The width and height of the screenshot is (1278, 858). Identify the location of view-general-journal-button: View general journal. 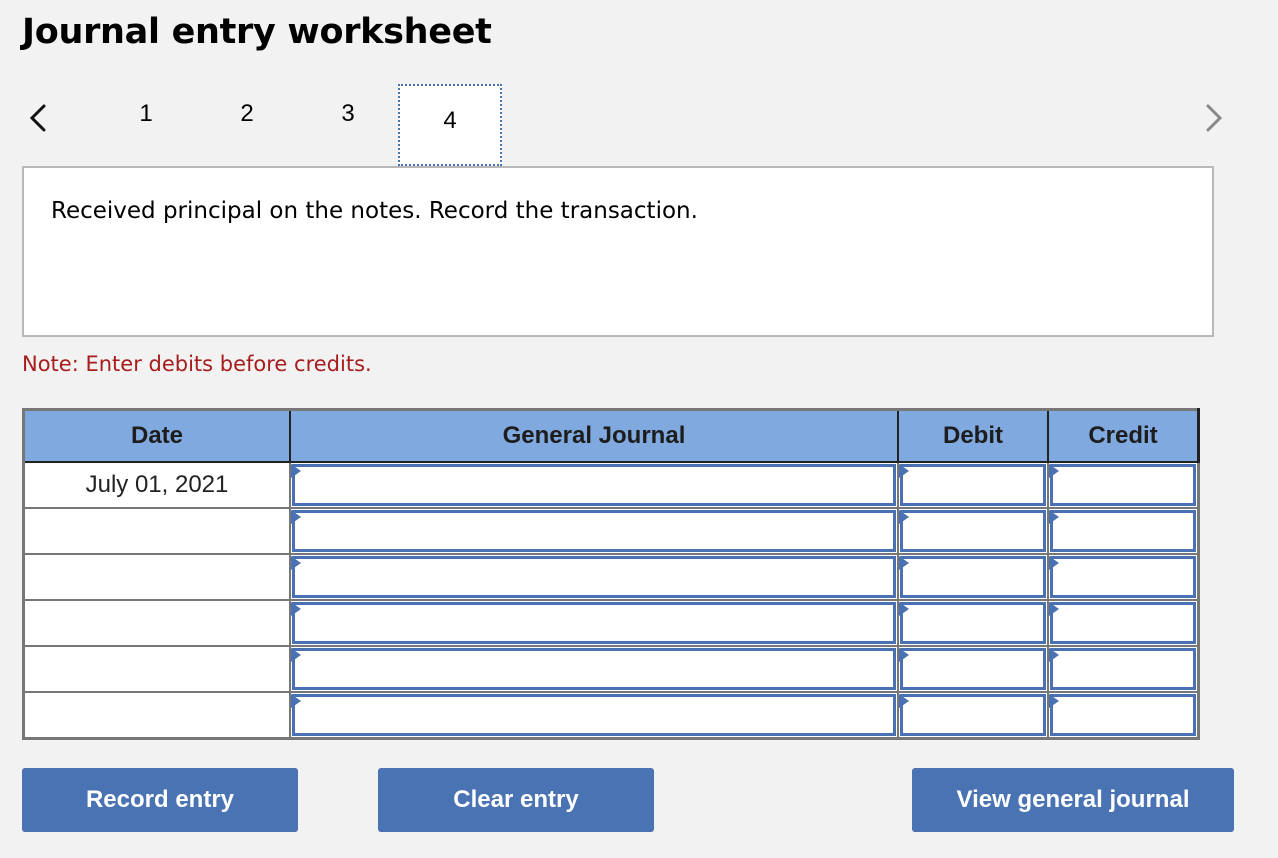
(1073, 800).